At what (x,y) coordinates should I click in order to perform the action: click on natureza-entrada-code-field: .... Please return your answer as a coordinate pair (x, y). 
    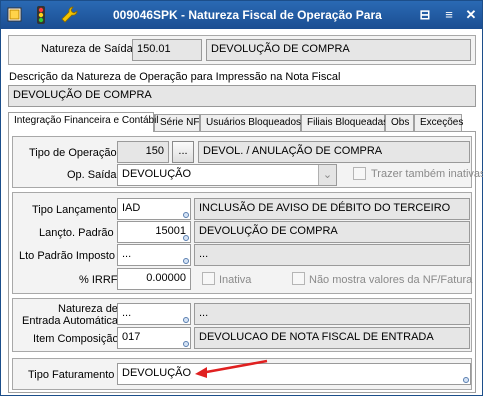
    Looking at the image, I should click on (154, 314).